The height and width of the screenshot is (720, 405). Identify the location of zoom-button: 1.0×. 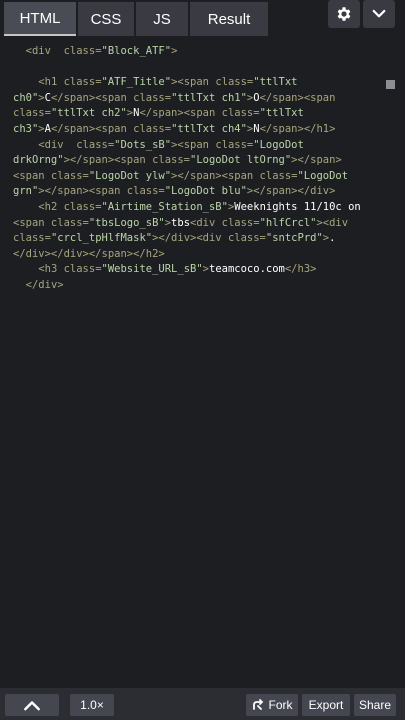
(92, 705).